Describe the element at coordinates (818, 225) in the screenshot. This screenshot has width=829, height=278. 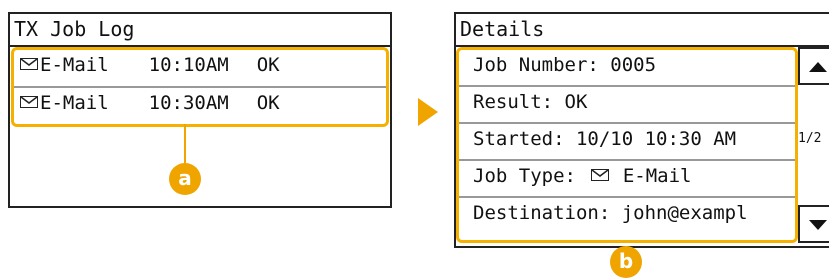
I see `arrow-down-icon` at that location.